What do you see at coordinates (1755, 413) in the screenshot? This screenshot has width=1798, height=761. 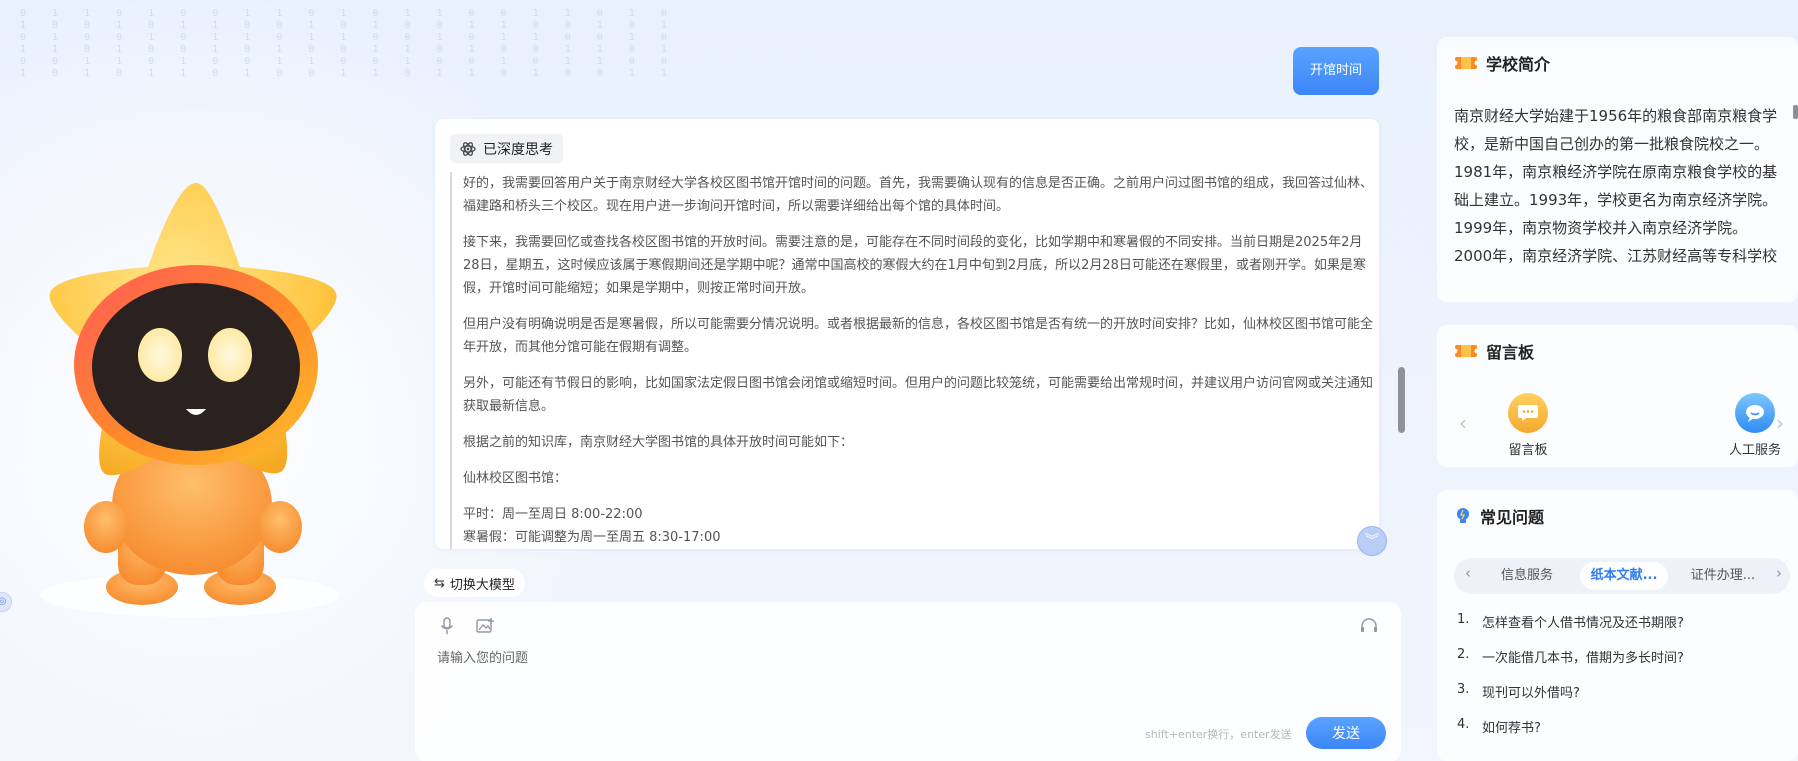 I see `chat-bubble-icon` at bounding box center [1755, 413].